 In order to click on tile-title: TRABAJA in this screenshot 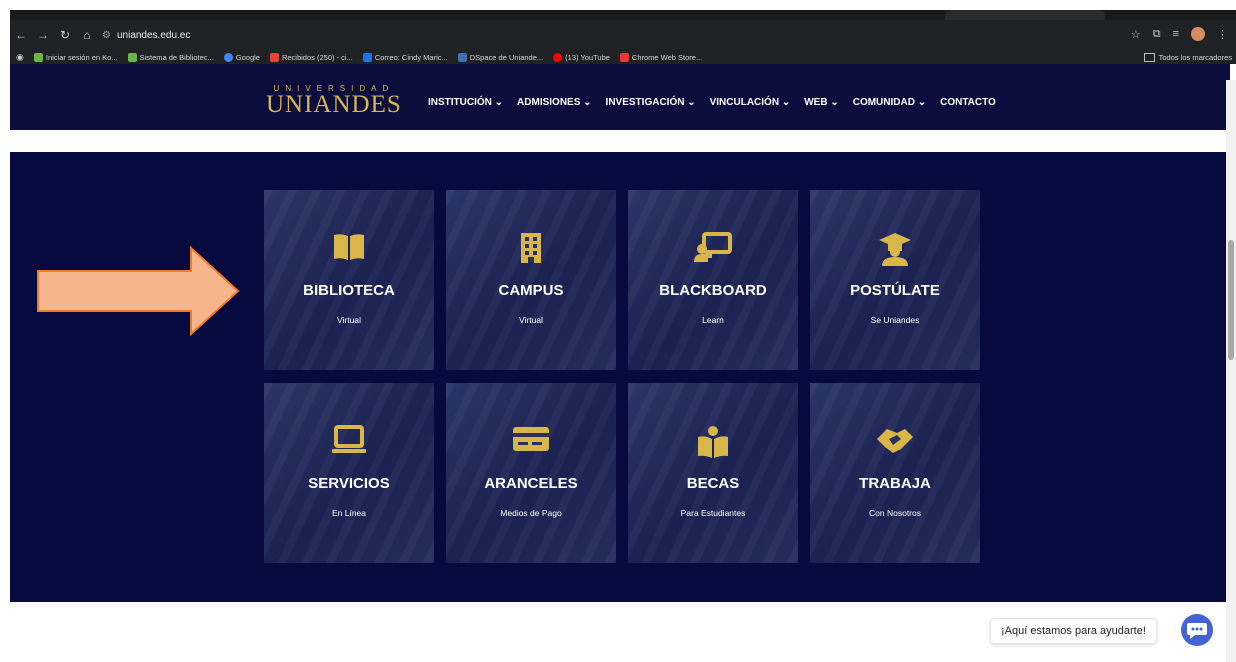, I will do `click(895, 483)`.